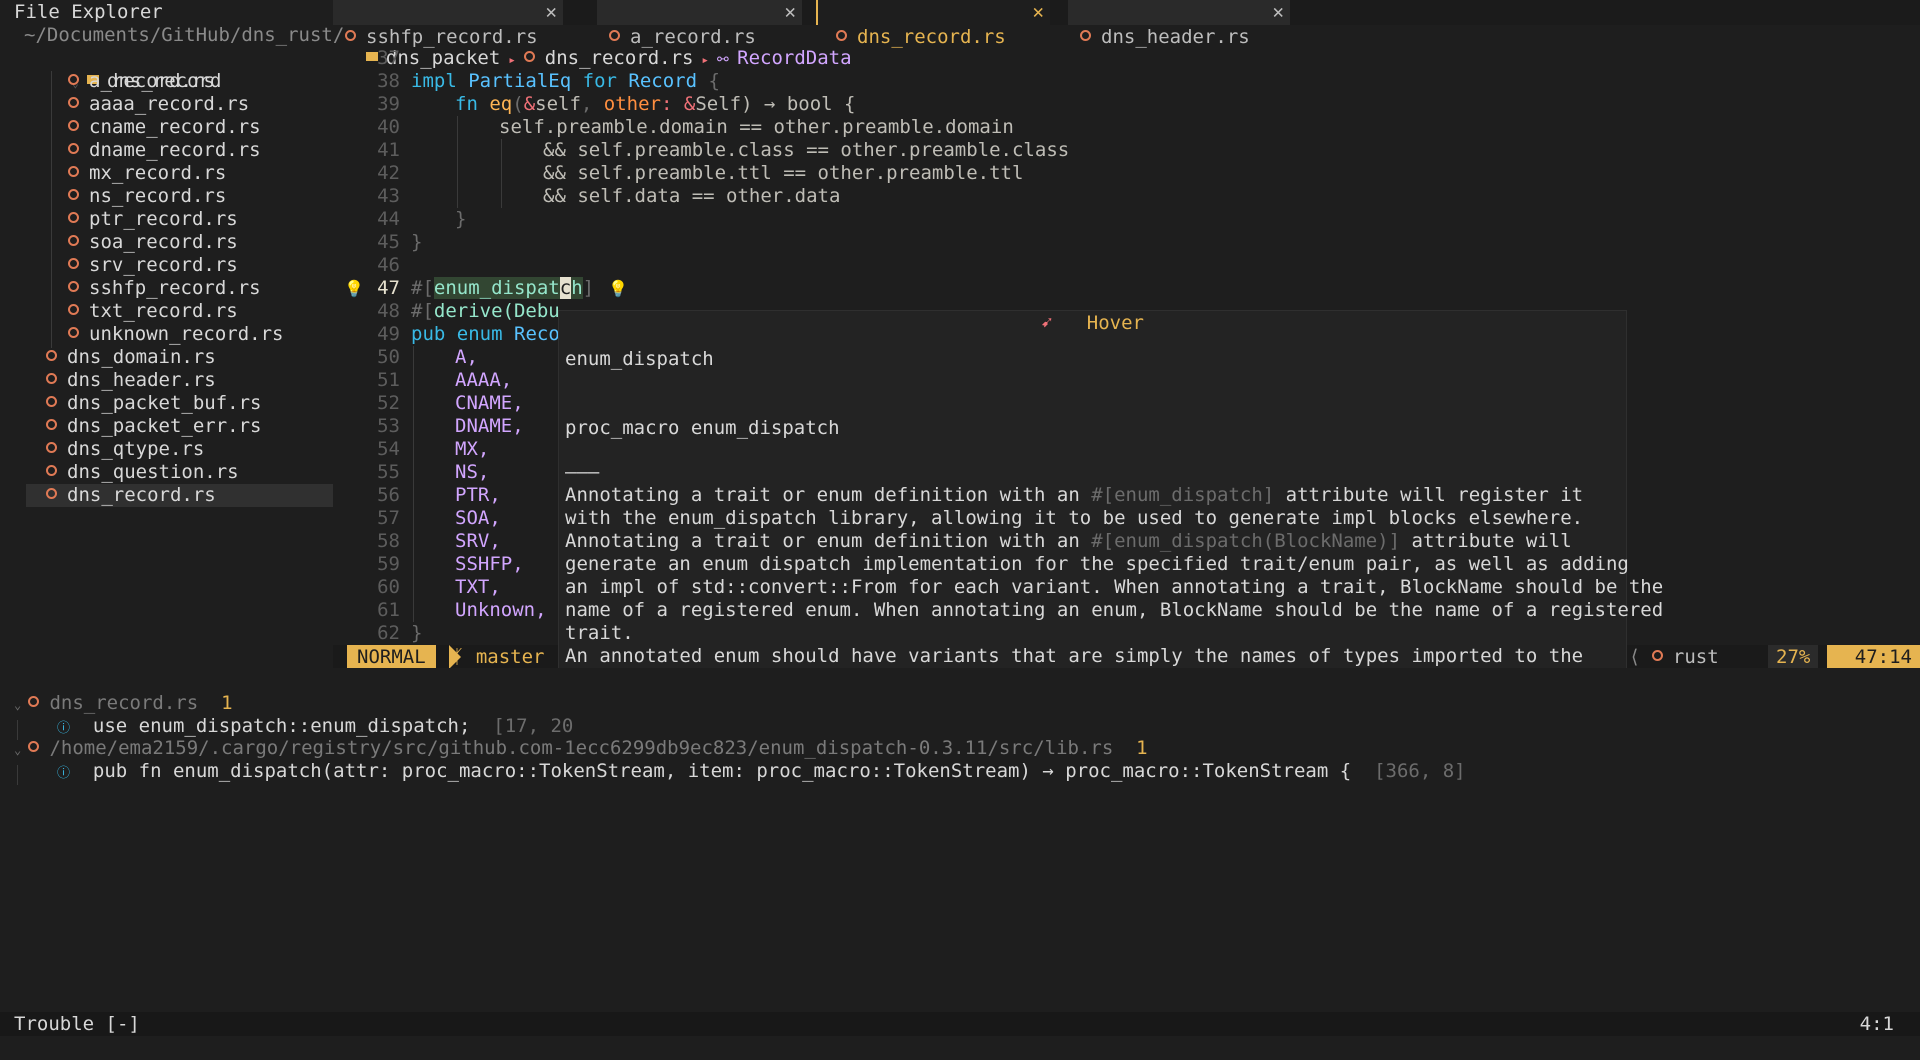 This screenshot has height=1060, width=1920. What do you see at coordinates (179, 495) in the screenshot?
I see `tree-file-selected: dns_record.rs` at bounding box center [179, 495].